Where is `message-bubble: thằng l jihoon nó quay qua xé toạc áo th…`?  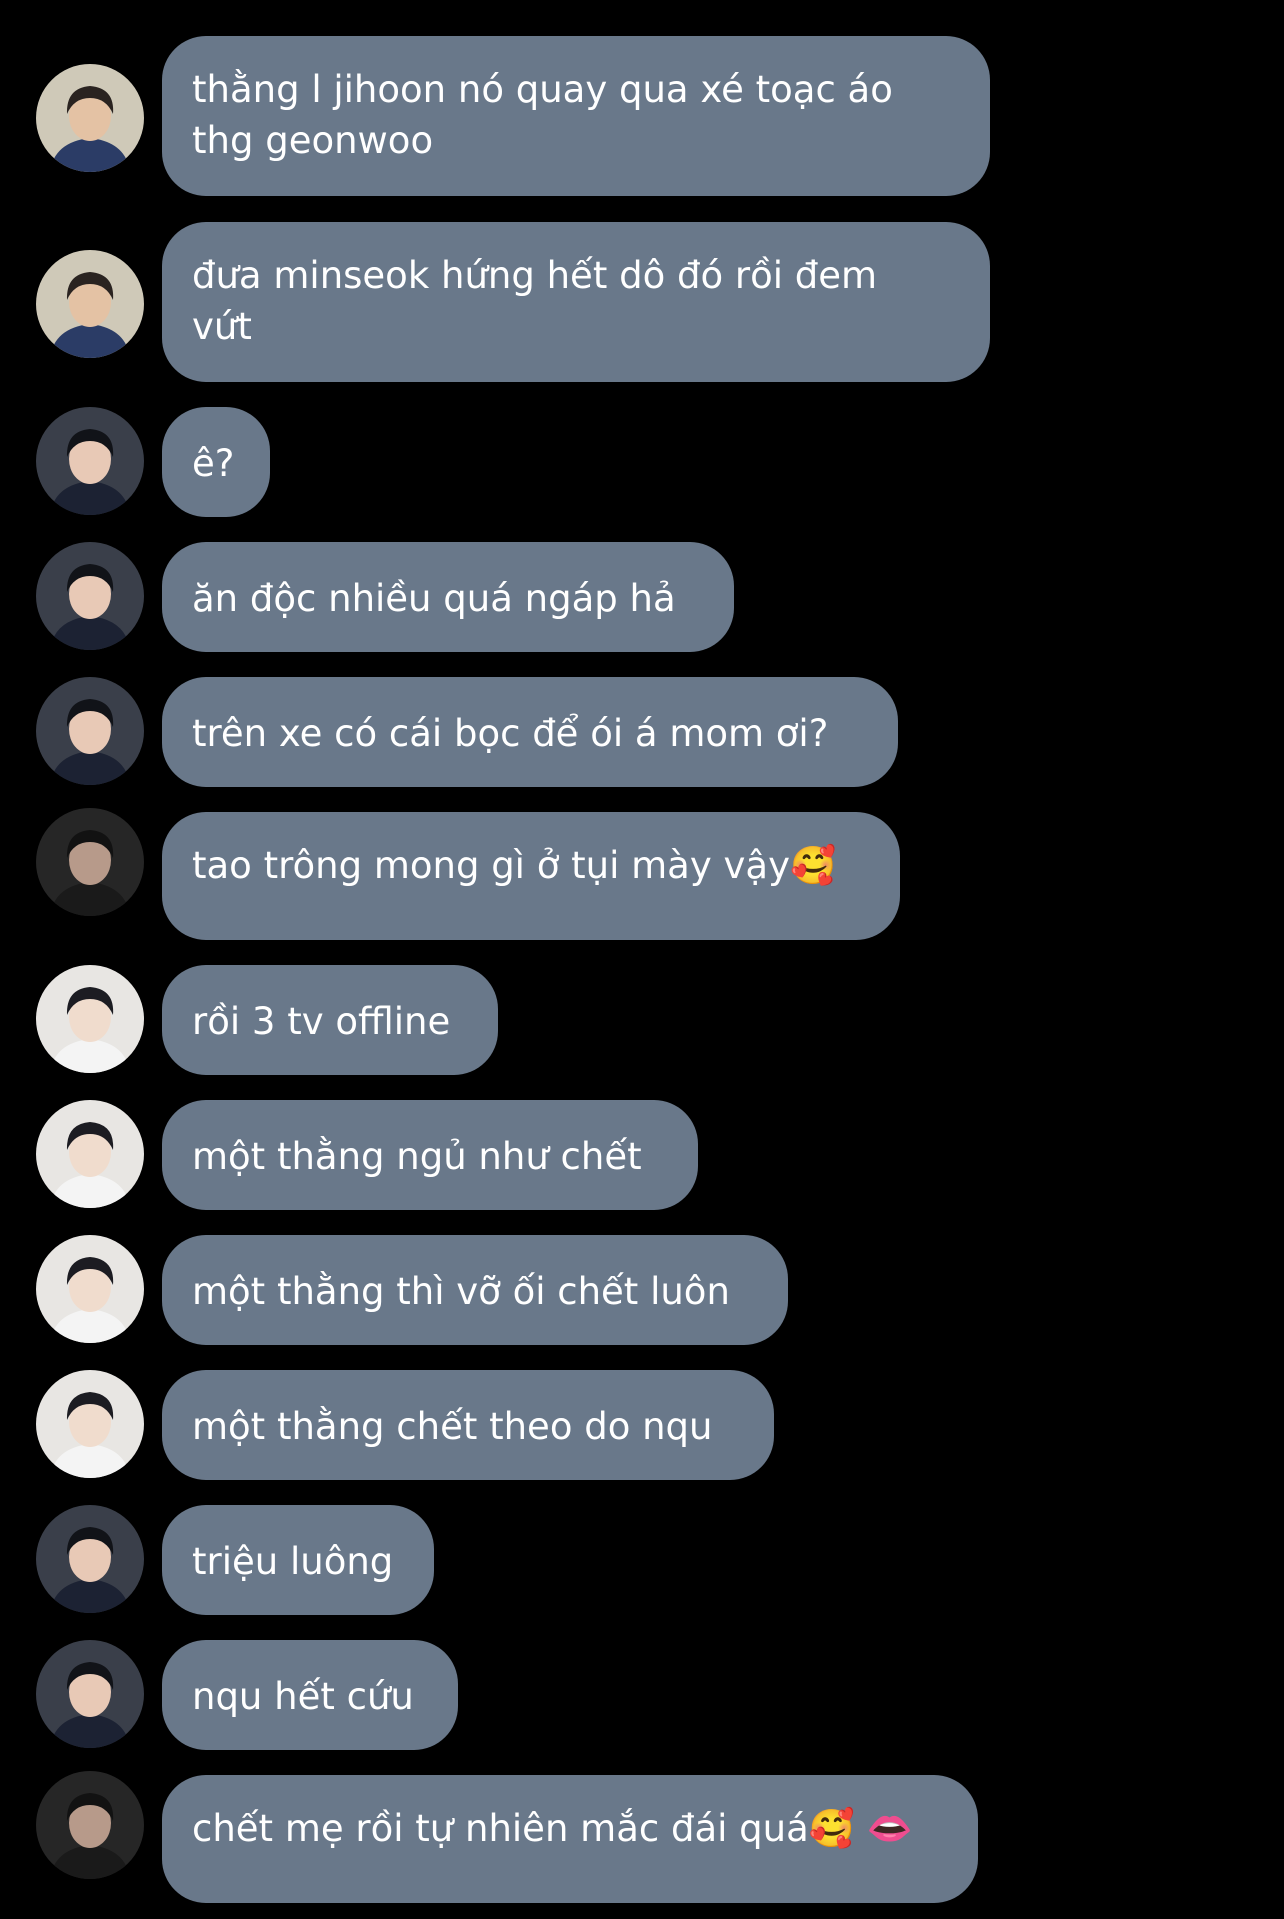 message-bubble: thằng l jihoon nó quay qua xé toạc áo th… is located at coordinates (576, 116).